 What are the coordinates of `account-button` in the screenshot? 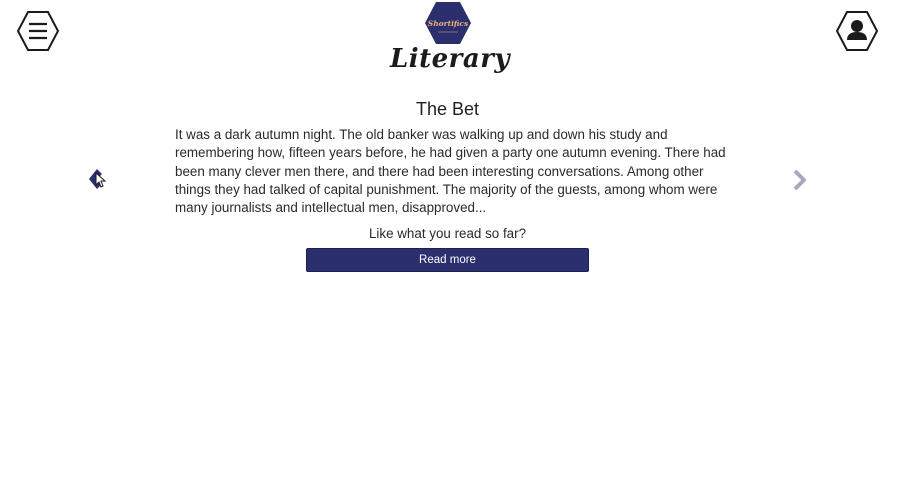 It's located at (857, 31).